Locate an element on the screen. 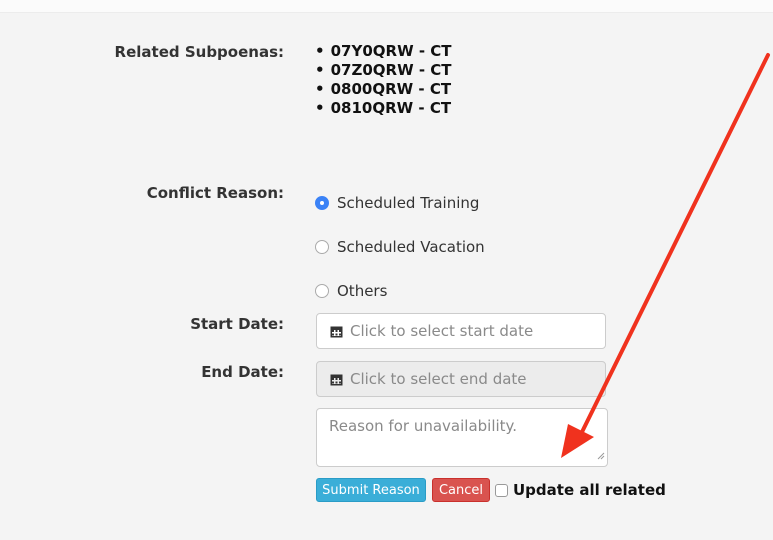  update-all-related-label: Update all related is located at coordinates (589, 490).